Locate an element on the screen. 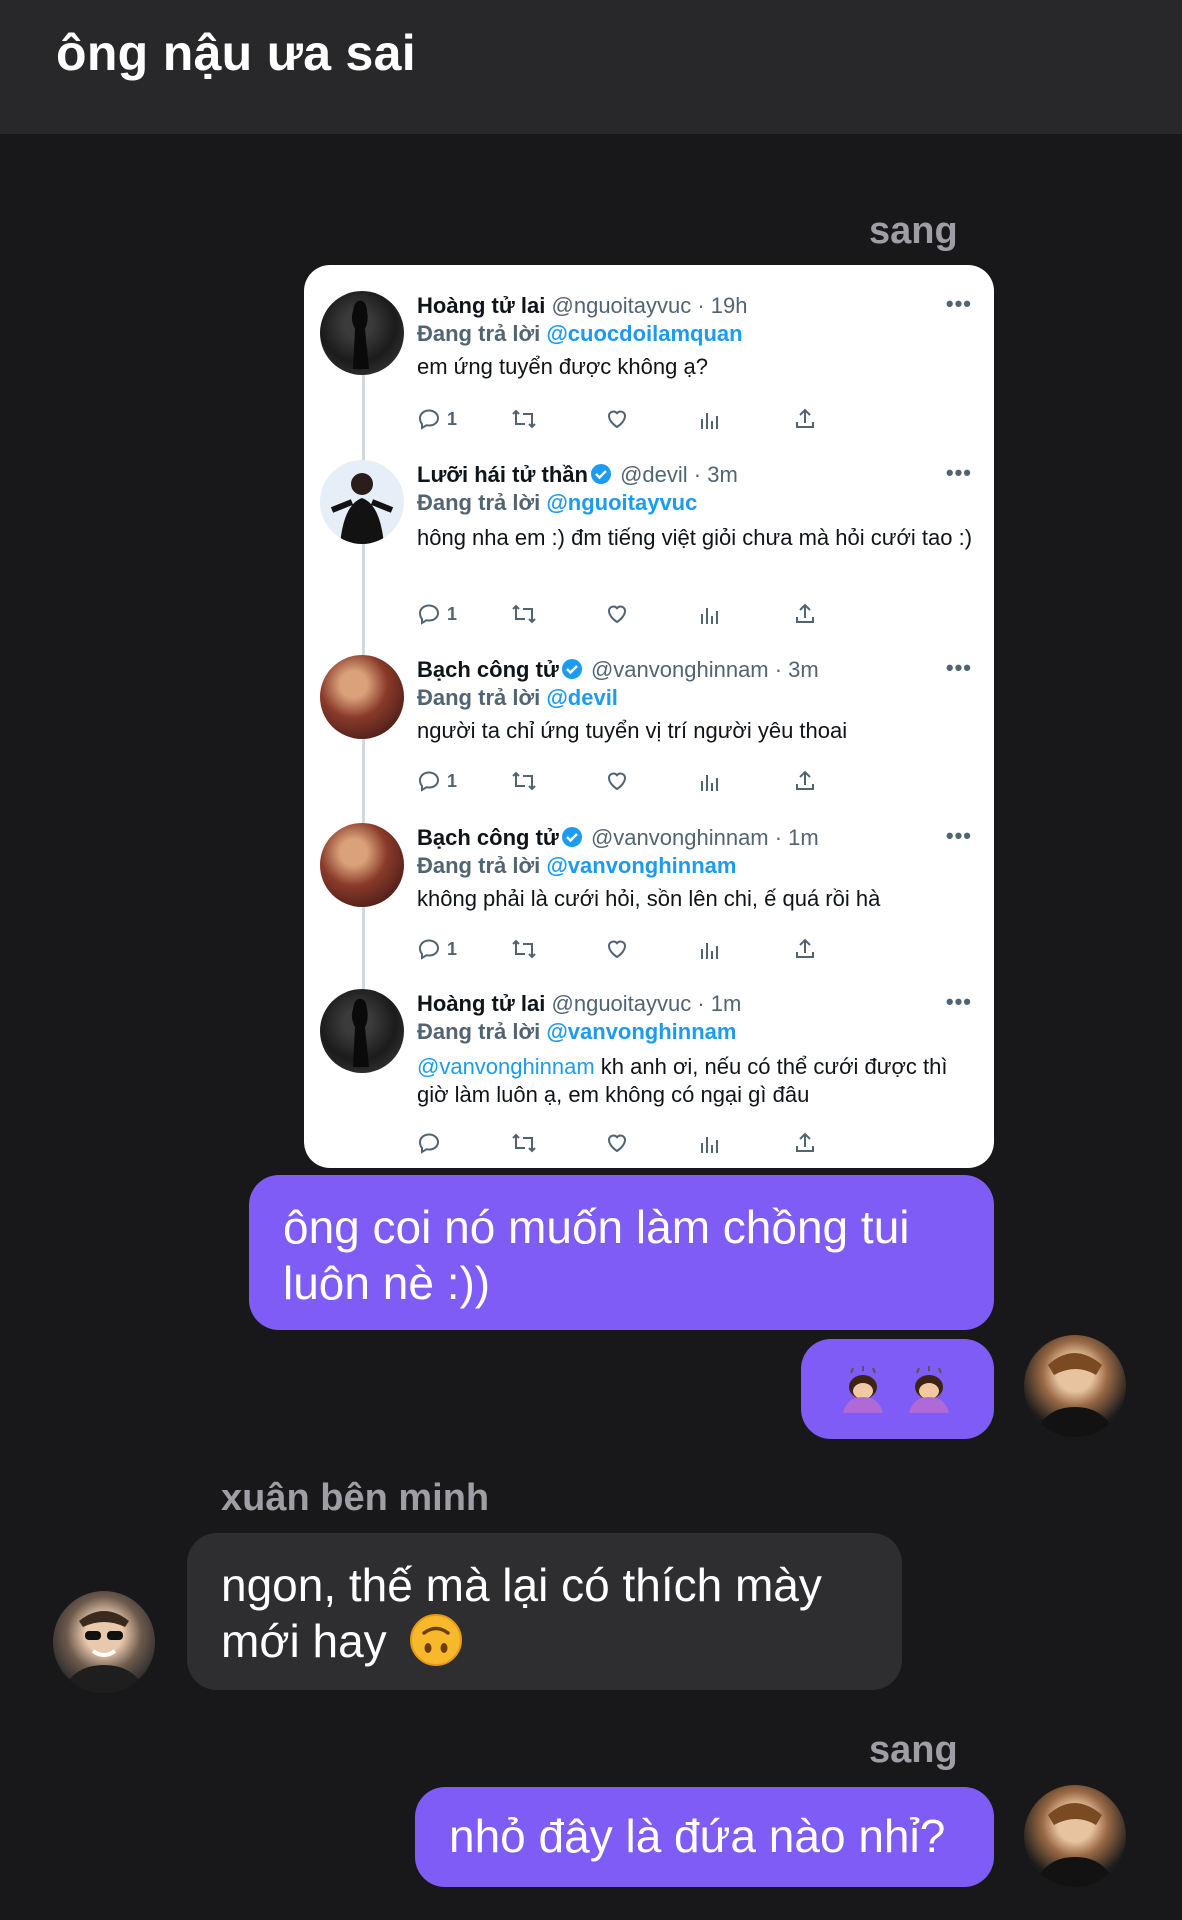 The height and width of the screenshot is (1920, 1182). mention-link: @vanvonghinnam is located at coordinates (506, 1066).